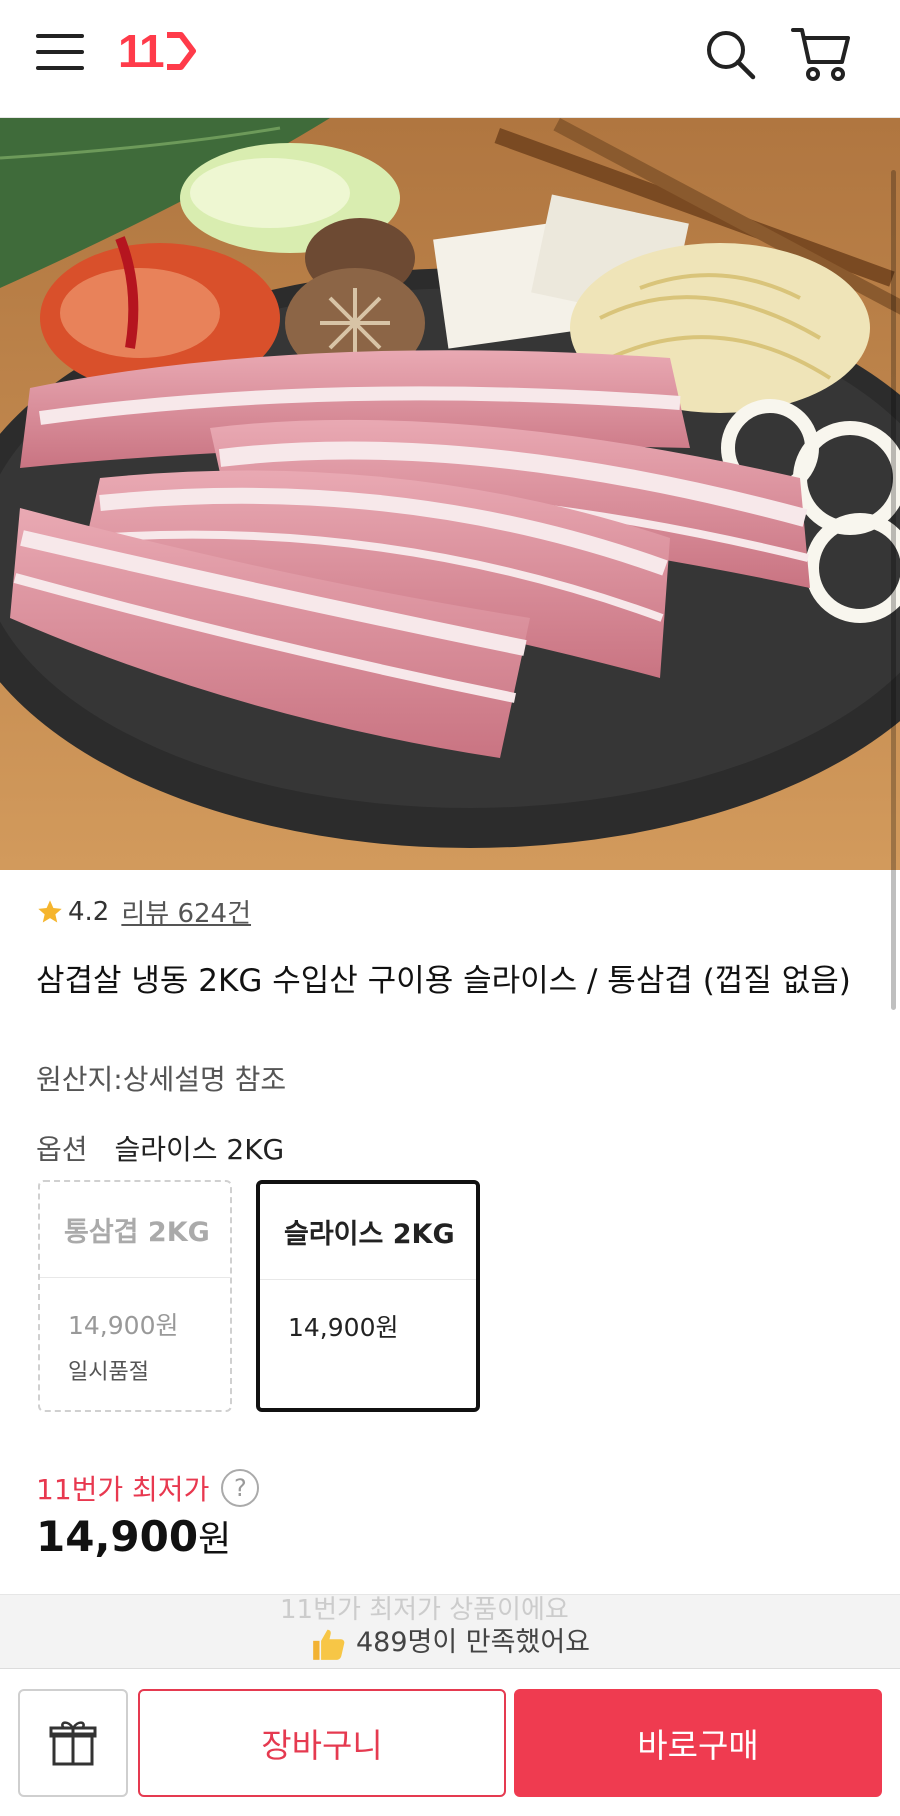 This screenshot has width=900, height=1816. What do you see at coordinates (215, 1539) in the screenshot?
I see `price-unit: 원` at bounding box center [215, 1539].